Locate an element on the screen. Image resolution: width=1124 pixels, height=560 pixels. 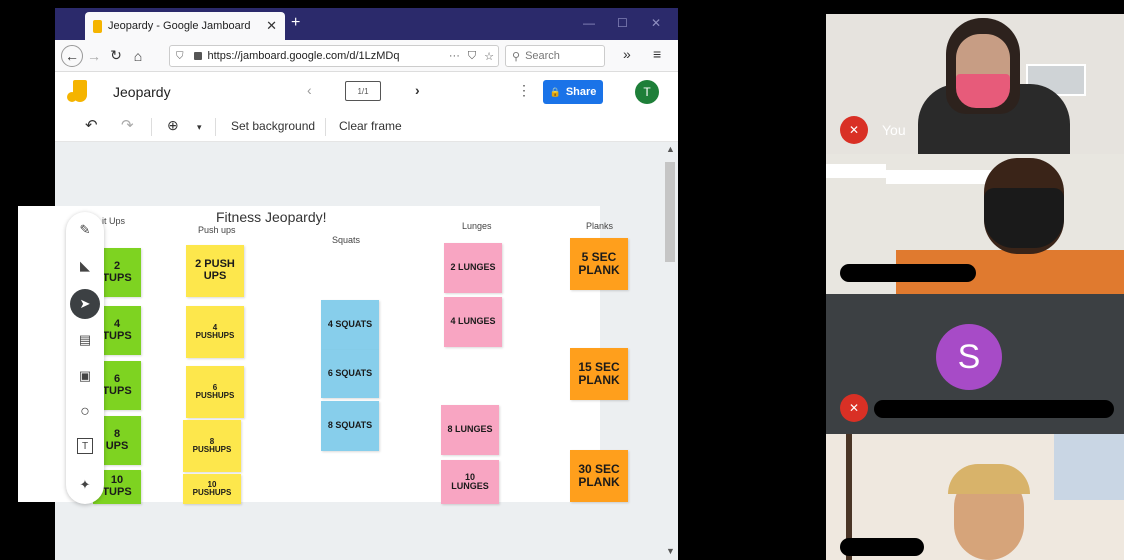
zoom-dropdown-icon: ▾ is located at coordinates (199, 127).